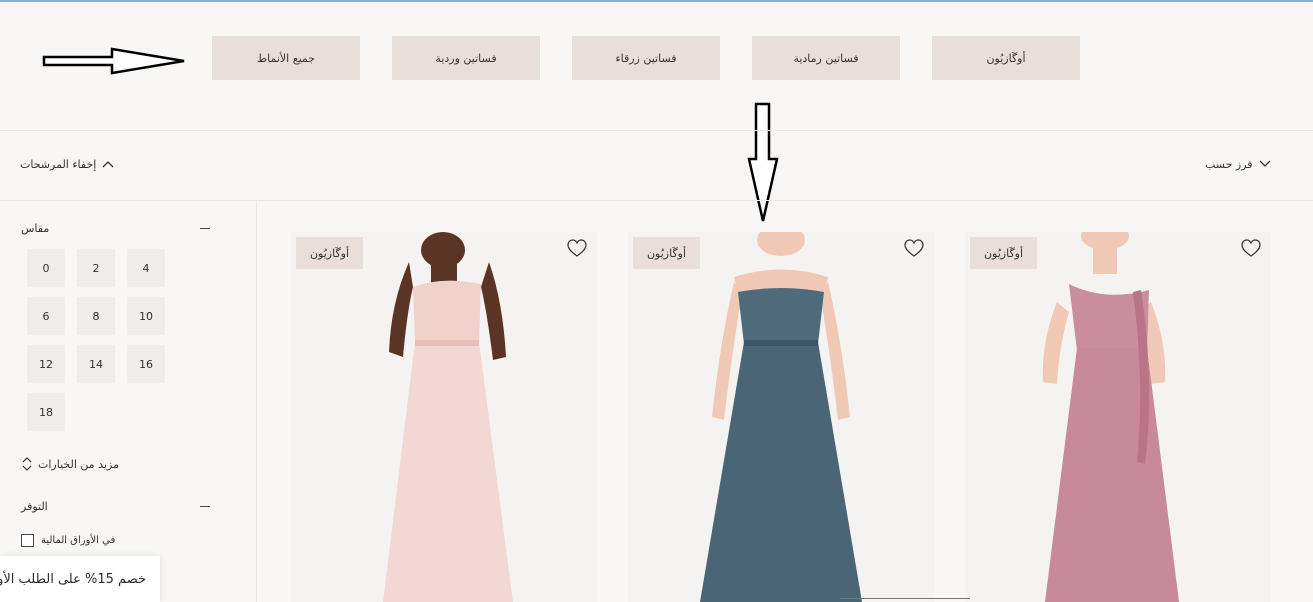 The height and width of the screenshot is (602, 1313). Describe the element at coordinates (27, 464) in the screenshot. I see `expand-chevrons-icon` at that location.